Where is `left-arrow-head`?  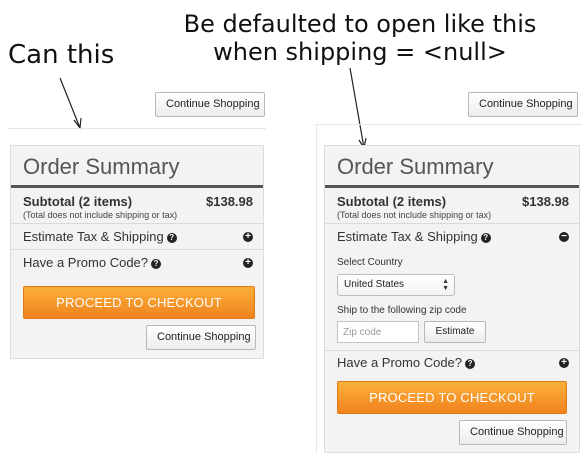
left-arrow-head is located at coordinates (77, 123).